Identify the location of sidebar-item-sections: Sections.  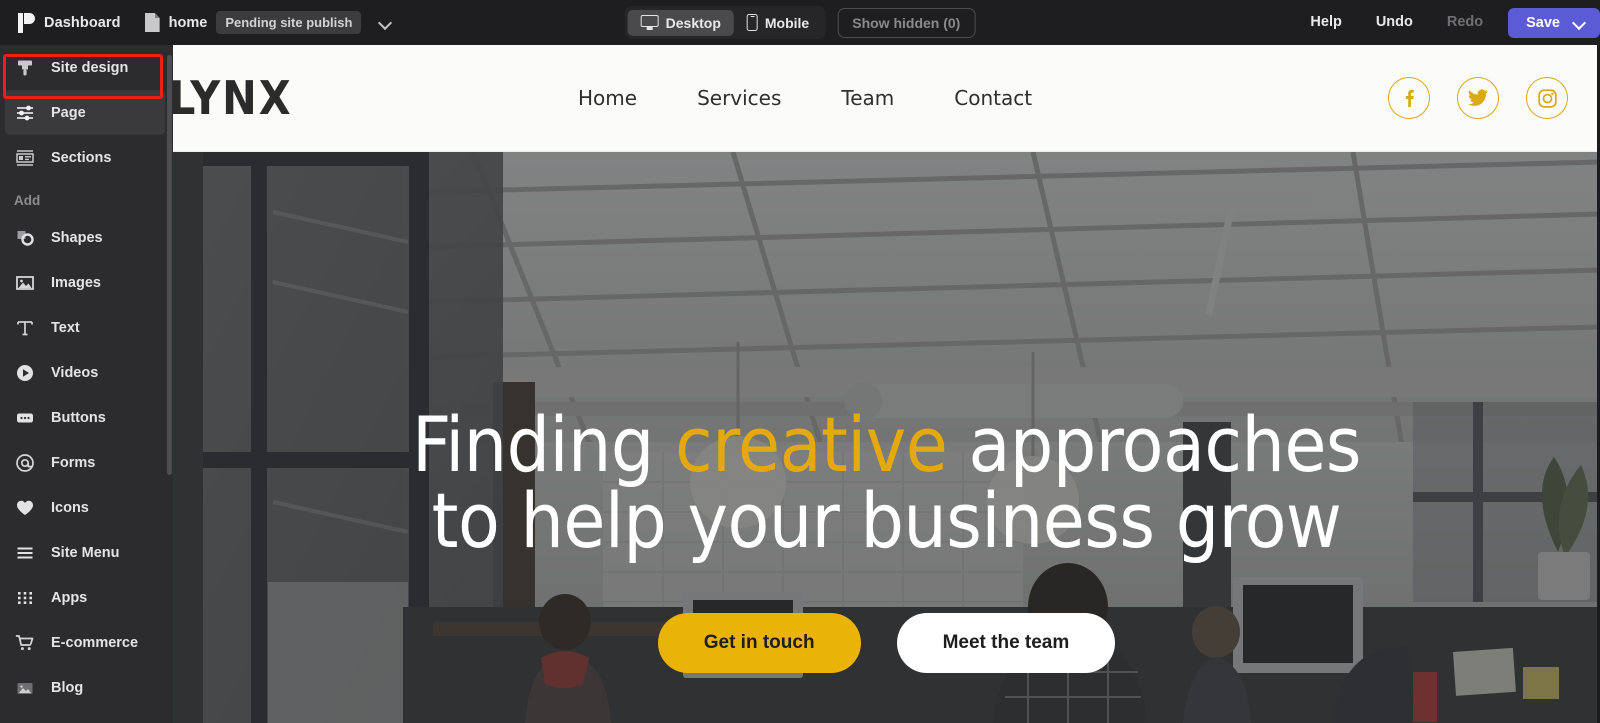
(86, 157).